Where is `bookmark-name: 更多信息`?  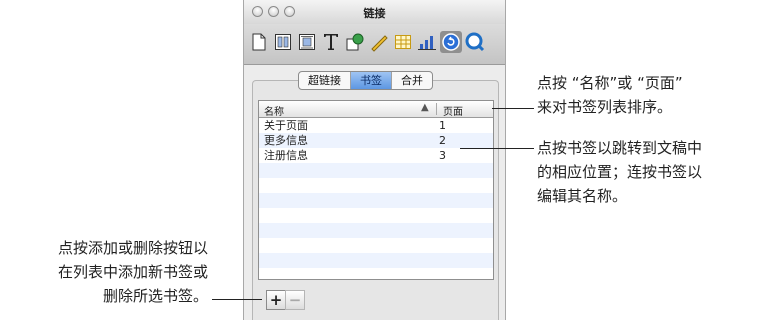
bookmark-name: 更多信息 is located at coordinates (286, 140).